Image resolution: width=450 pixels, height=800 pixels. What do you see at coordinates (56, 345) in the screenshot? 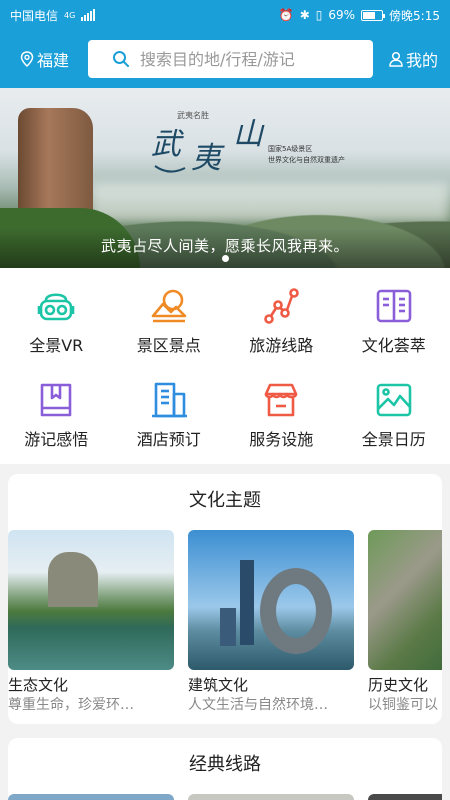
I see `nav-item-label: 全景VR` at bounding box center [56, 345].